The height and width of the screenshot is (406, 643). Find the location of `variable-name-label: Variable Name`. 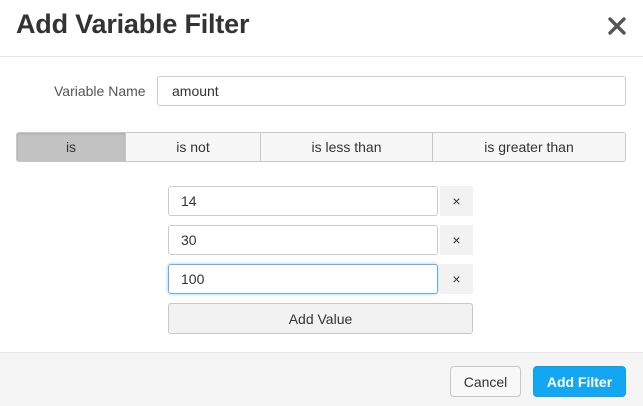

variable-name-label: Variable Name is located at coordinates (100, 91).